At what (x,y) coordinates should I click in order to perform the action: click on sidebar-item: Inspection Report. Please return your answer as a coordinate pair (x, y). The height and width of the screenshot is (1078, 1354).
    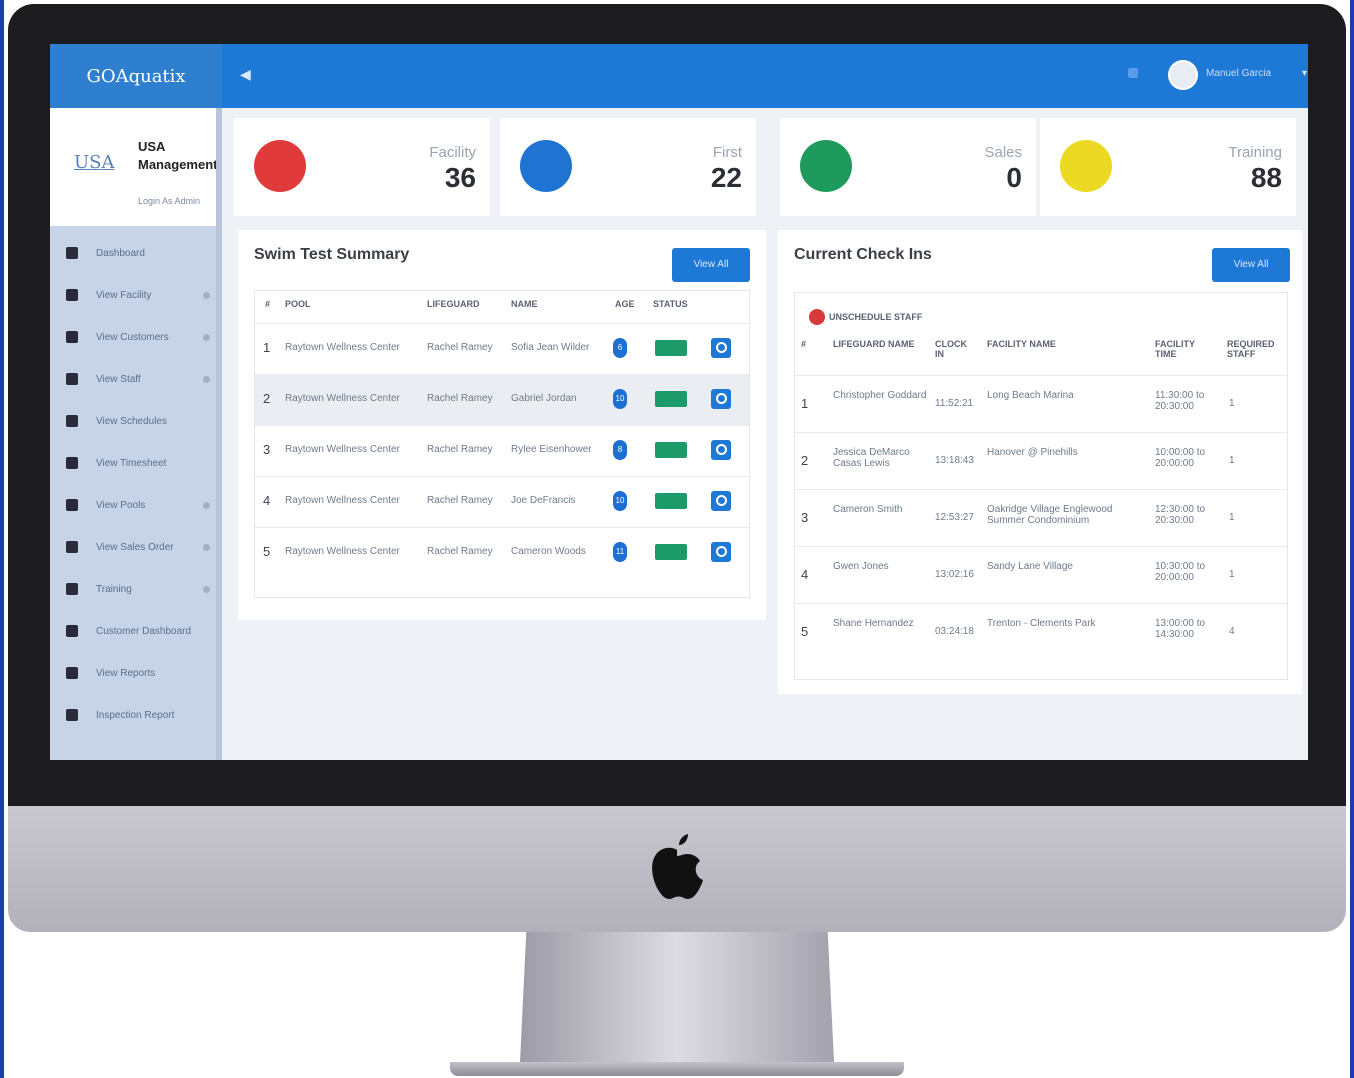
    Looking at the image, I should click on (136, 715).